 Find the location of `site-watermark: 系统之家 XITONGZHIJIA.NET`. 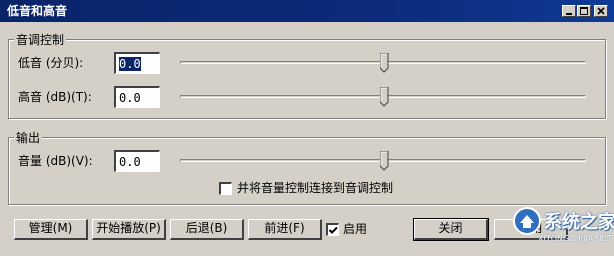

site-watermark: 系统之家 XITONGZHIJIA.NET is located at coordinates (561, 228).